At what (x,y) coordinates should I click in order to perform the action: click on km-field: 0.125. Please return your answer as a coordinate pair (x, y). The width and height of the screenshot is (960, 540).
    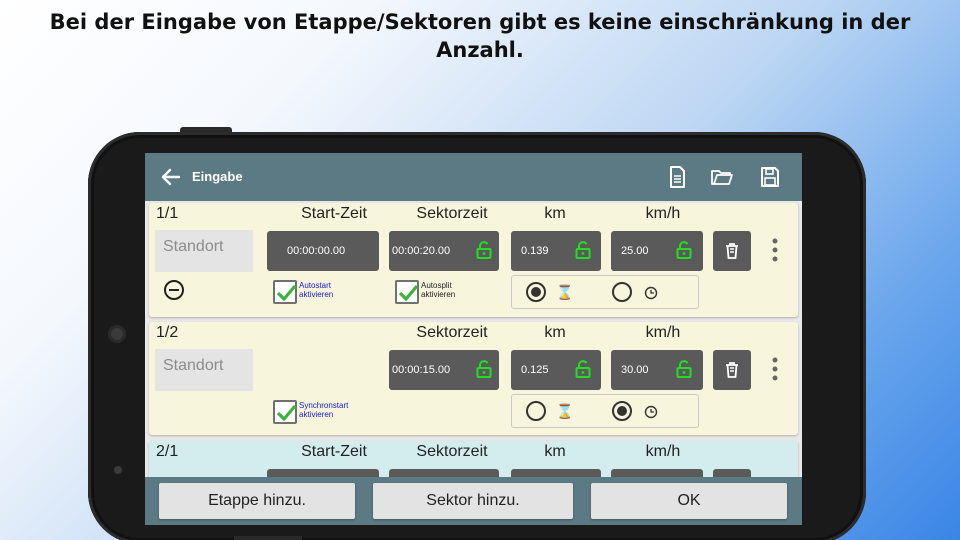
    Looking at the image, I should click on (556, 370).